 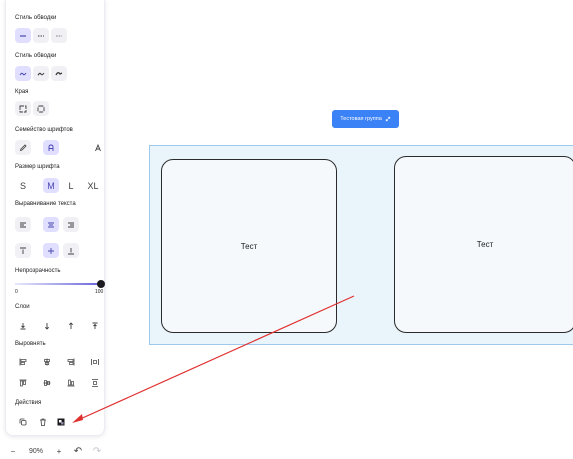 I want to click on edges-sharp-button, so click(x=23, y=108).